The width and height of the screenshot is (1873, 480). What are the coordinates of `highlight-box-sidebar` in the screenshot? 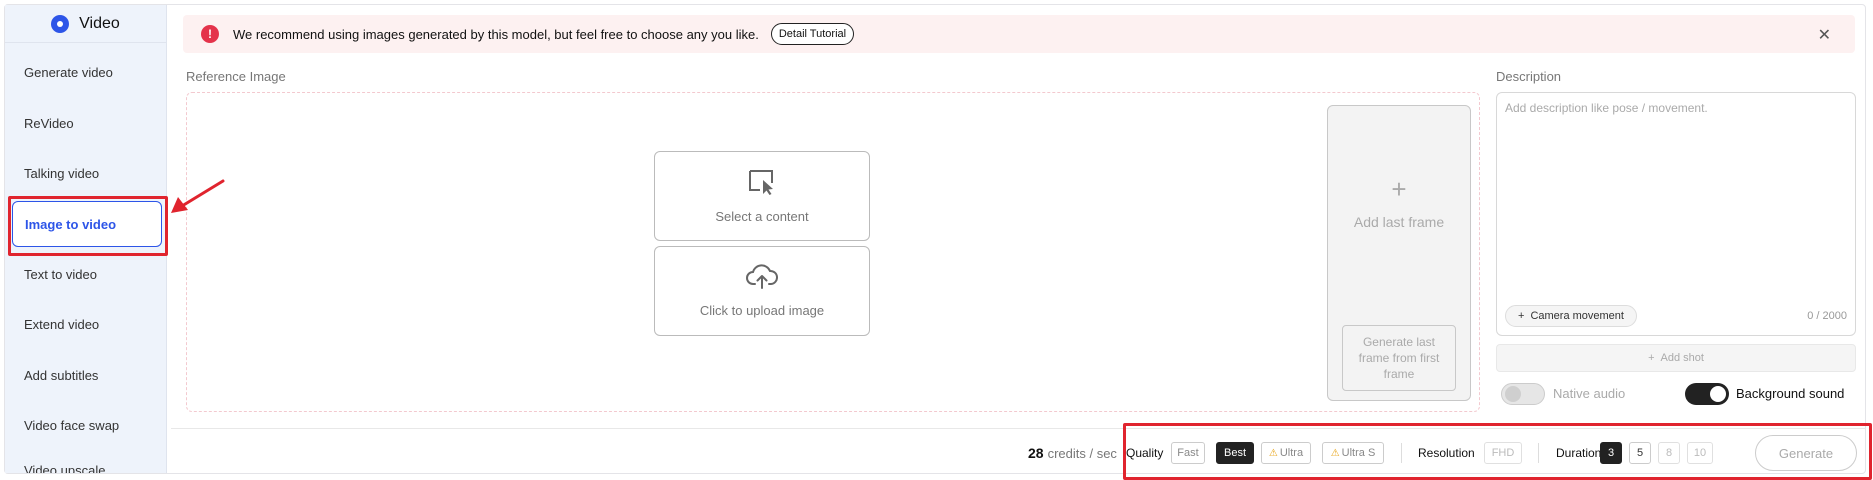 It's located at (88, 226).